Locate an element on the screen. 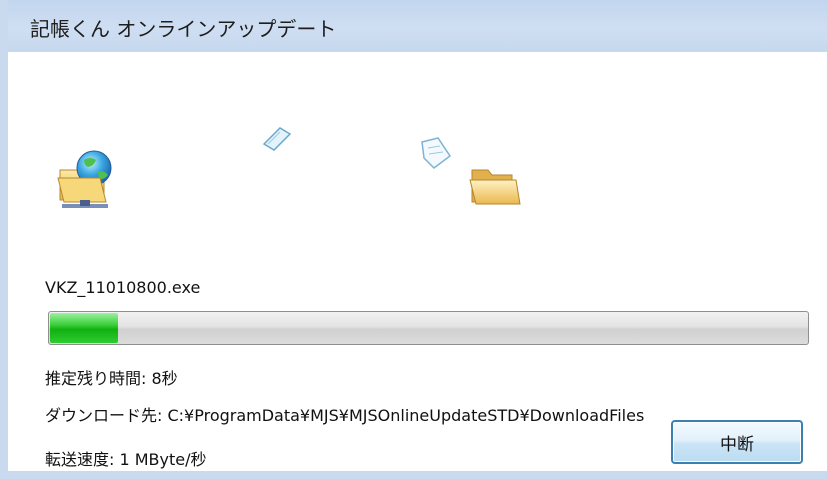 This screenshot has height=479, width=827. title-bar: 記帳くん オンラインアップデート is located at coordinates (417, 26).